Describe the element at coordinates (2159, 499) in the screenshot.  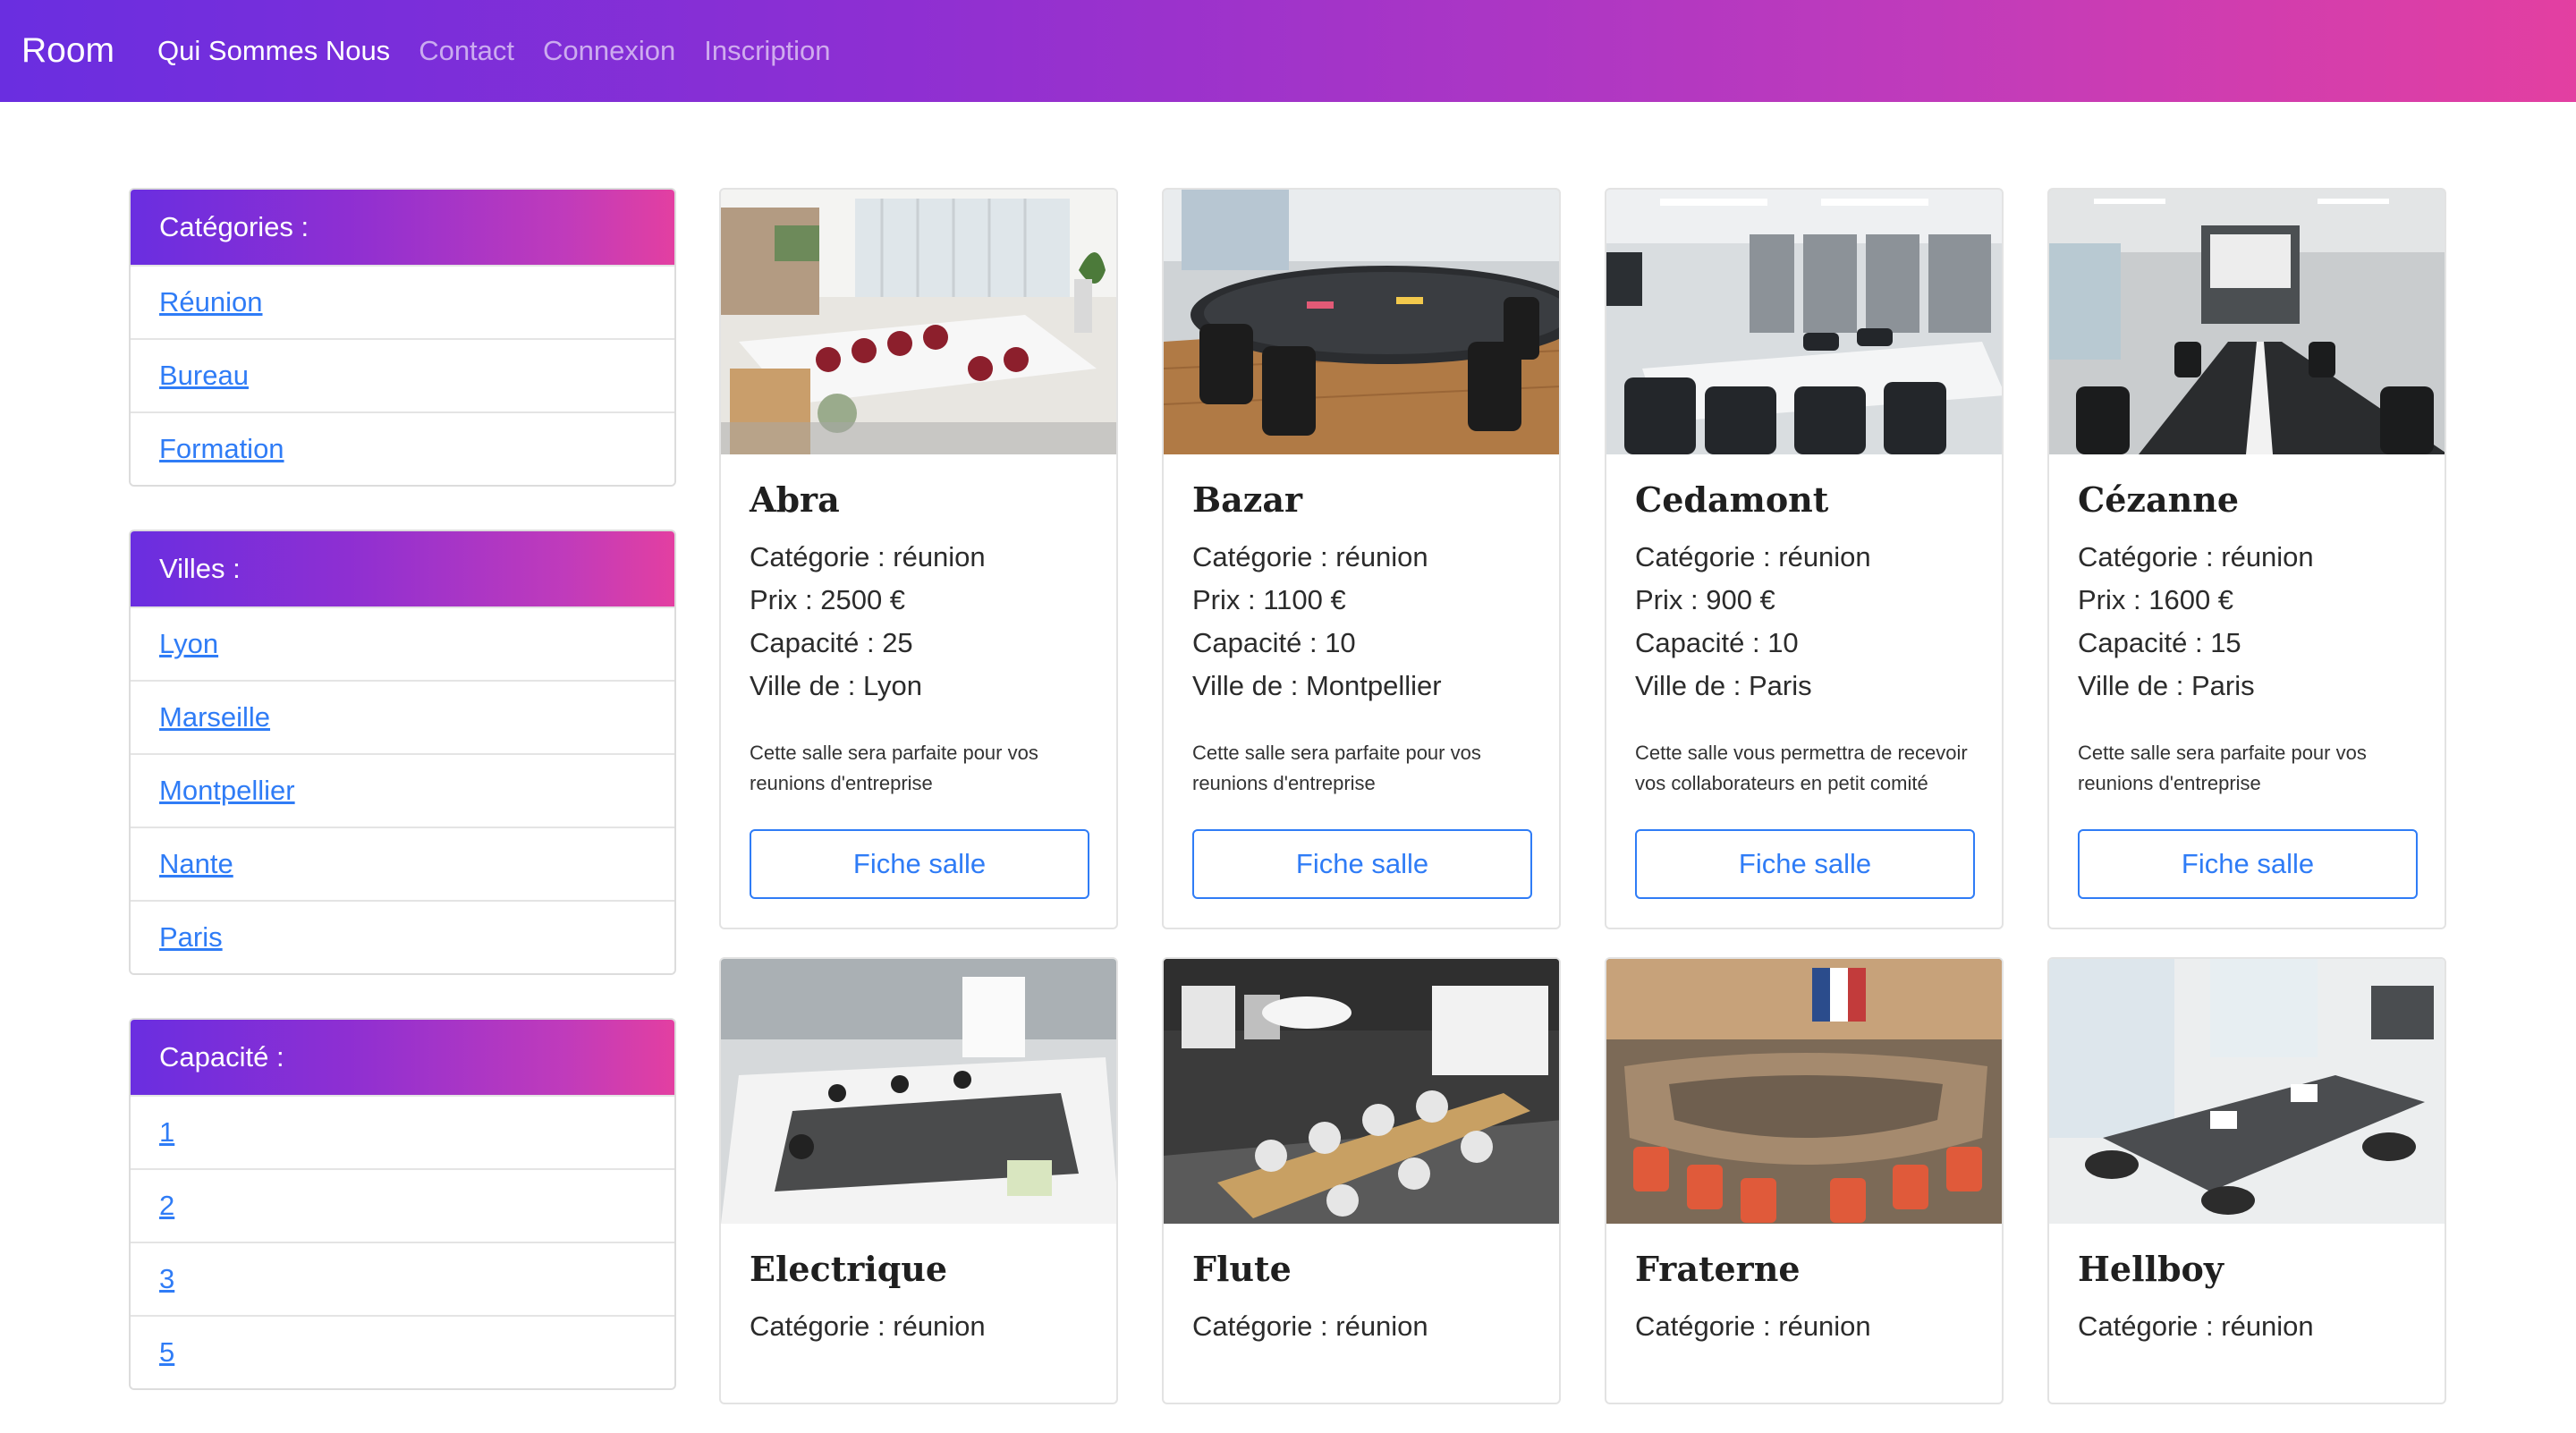
I see `room-name: Cézanne` at that location.